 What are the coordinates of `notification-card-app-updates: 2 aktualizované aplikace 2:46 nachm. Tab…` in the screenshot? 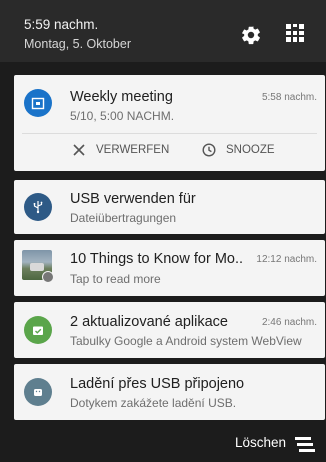 It's located at (169, 330).